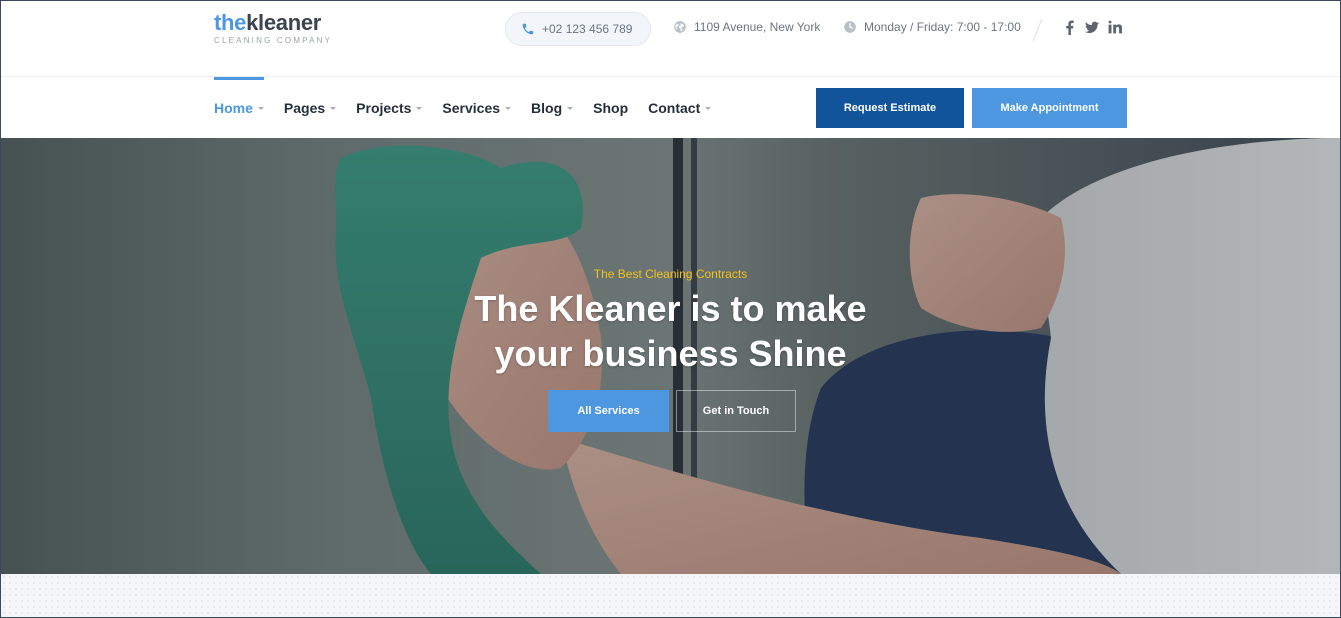 Image resolution: width=1341 pixels, height=618 pixels. I want to click on nav-item-label: Projects, so click(384, 108).